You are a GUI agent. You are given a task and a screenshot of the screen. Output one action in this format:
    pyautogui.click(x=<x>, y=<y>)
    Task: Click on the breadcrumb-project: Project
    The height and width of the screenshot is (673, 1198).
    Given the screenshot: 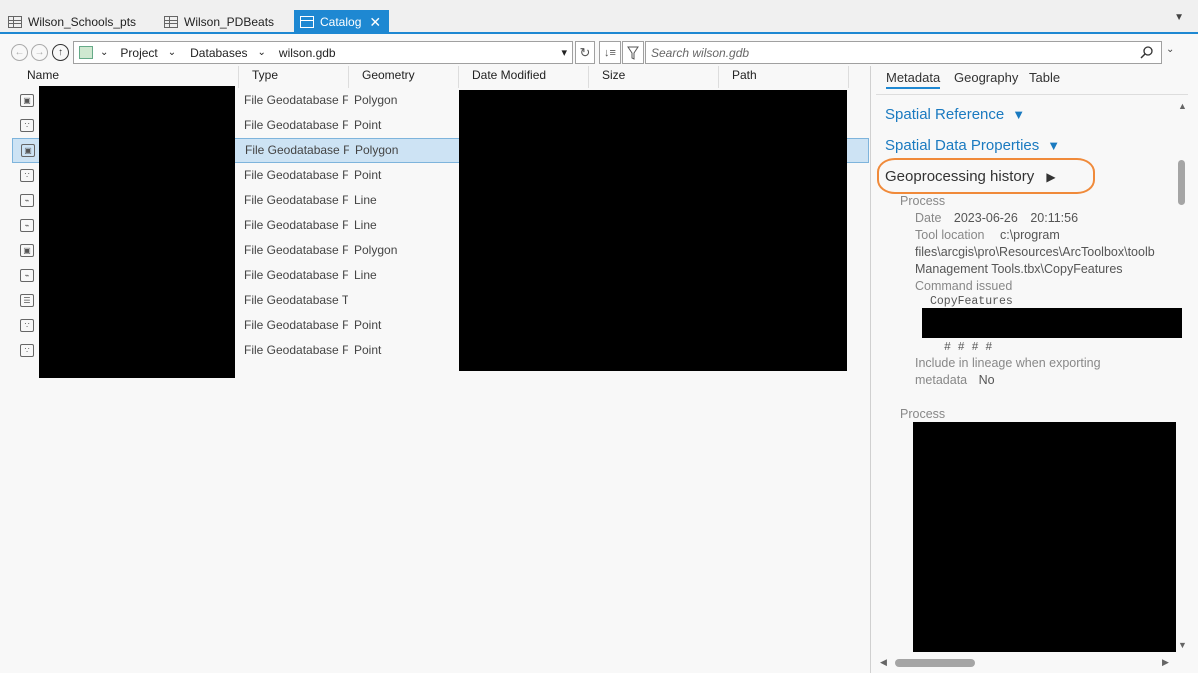 What is the action you would take?
    pyautogui.click(x=138, y=53)
    